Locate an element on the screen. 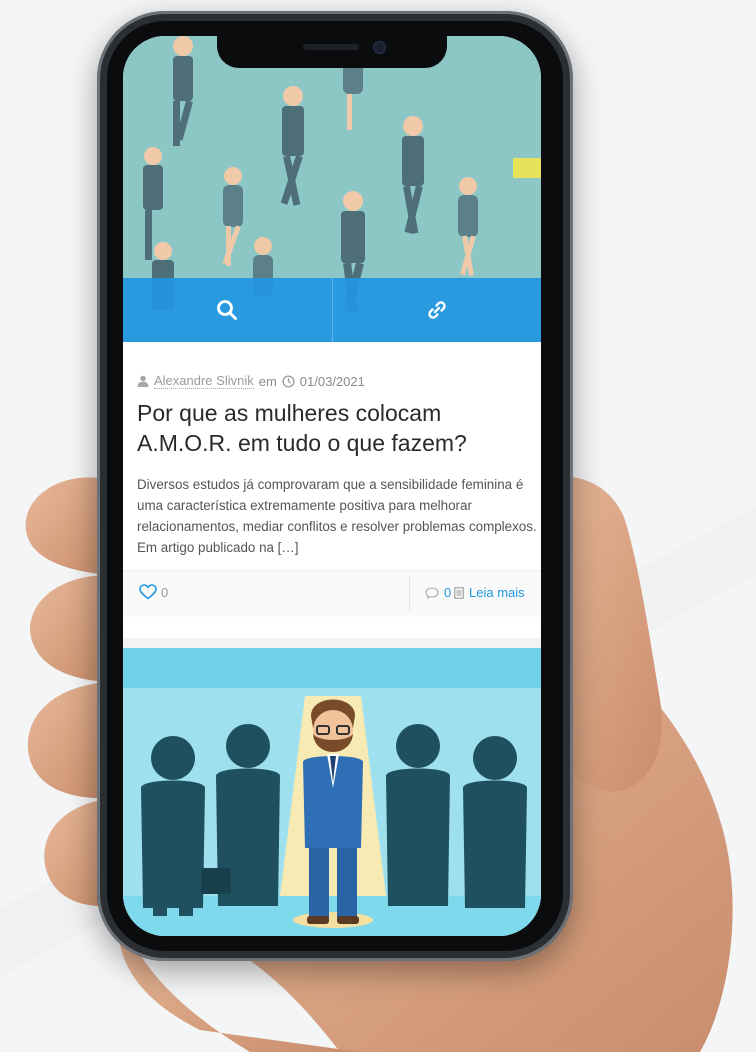 The width and height of the screenshot is (756, 1052). zoom-button is located at coordinates (227, 310).